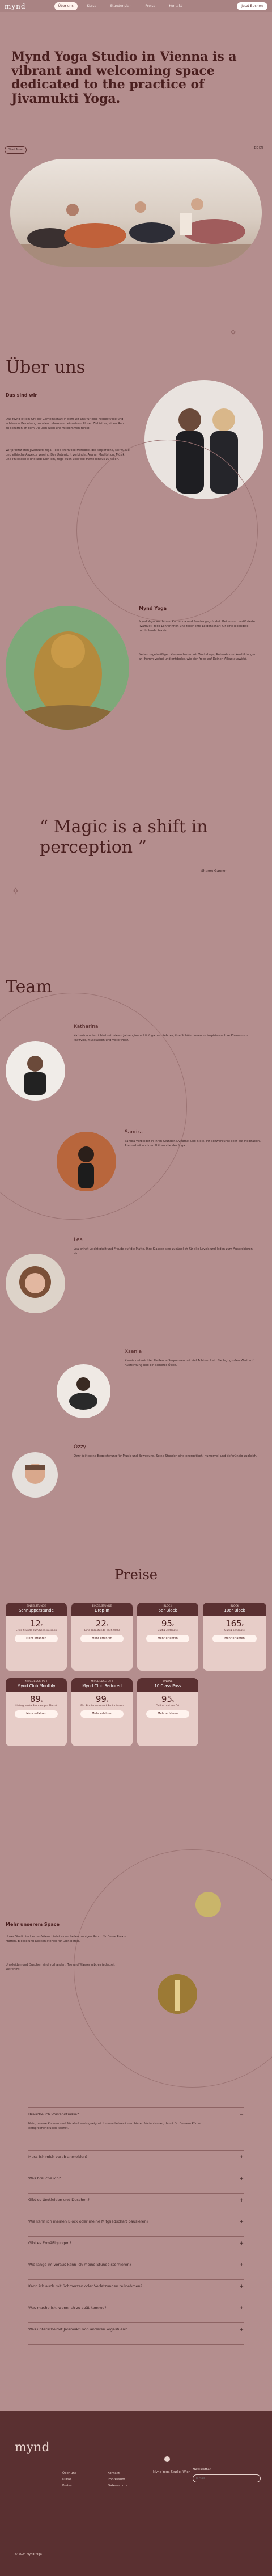  I want to click on footer-logo: mynd, so click(32, 2447).